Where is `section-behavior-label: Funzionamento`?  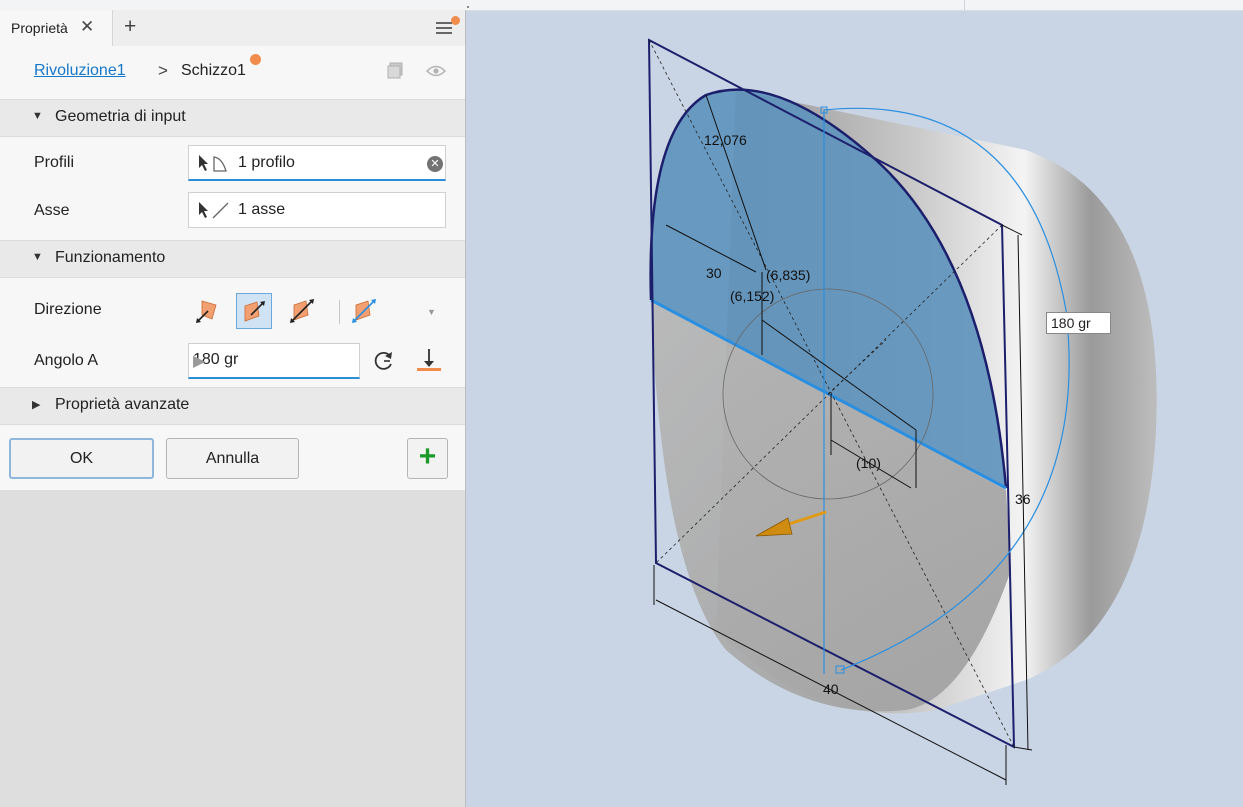 section-behavior-label: Funzionamento is located at coordinates (110, 257).